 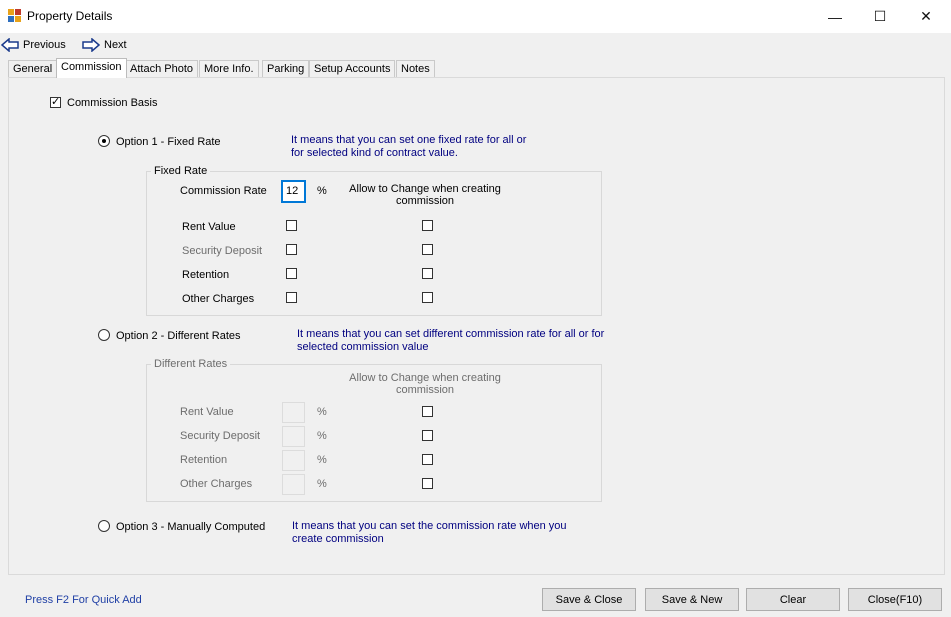 What do you see at coordinates (322, 484) in the screenshot?
I see `diff-other-charges-percent: %` at bounding box center [322, 484].